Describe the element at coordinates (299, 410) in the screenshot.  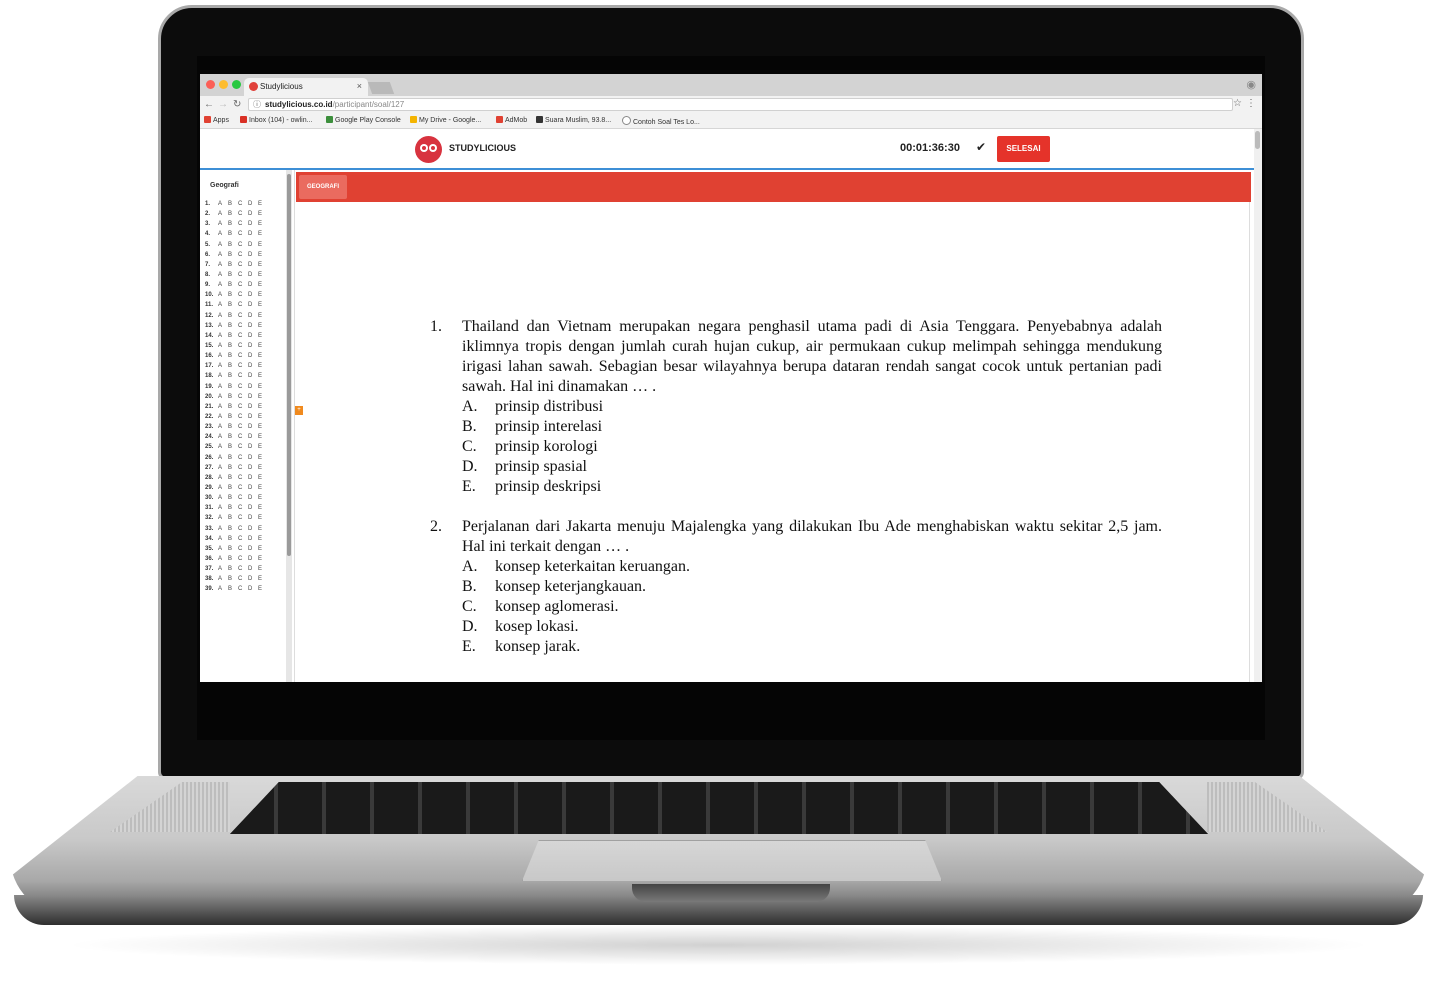
I see `expand-sidebar-icon: +` at that location.